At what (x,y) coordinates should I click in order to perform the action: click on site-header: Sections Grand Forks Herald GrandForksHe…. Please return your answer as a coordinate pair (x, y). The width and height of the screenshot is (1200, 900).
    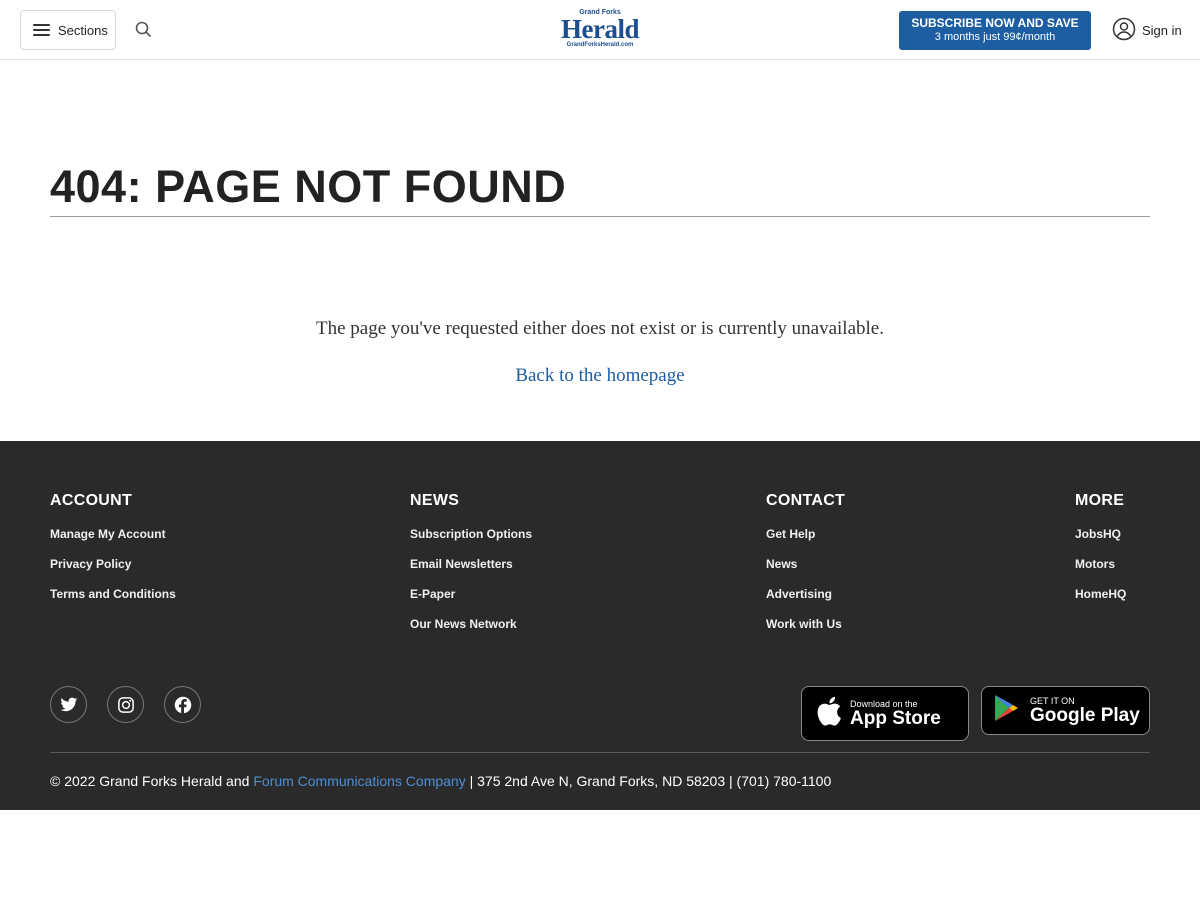
    Looking at the image, I should click on (600, 30).